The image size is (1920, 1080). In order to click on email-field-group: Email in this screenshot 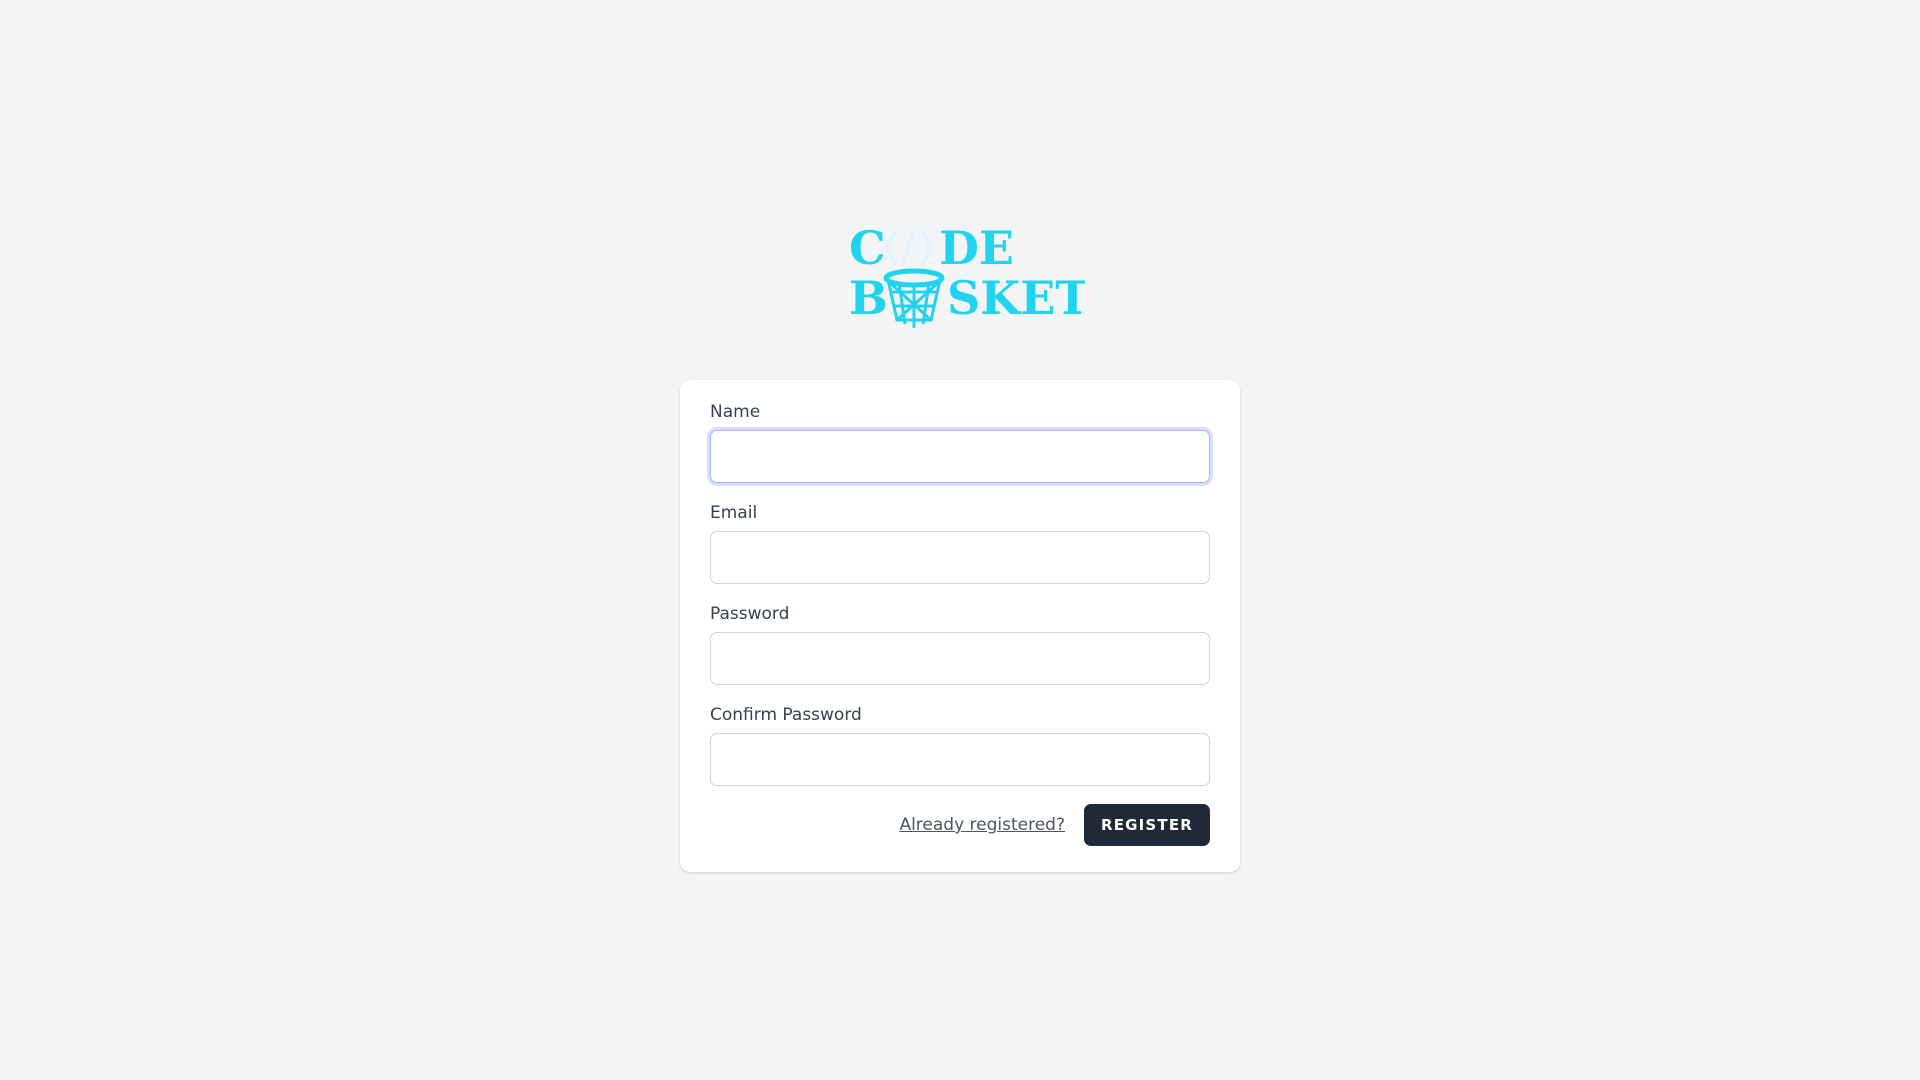, I will do `click(960, 542)`.